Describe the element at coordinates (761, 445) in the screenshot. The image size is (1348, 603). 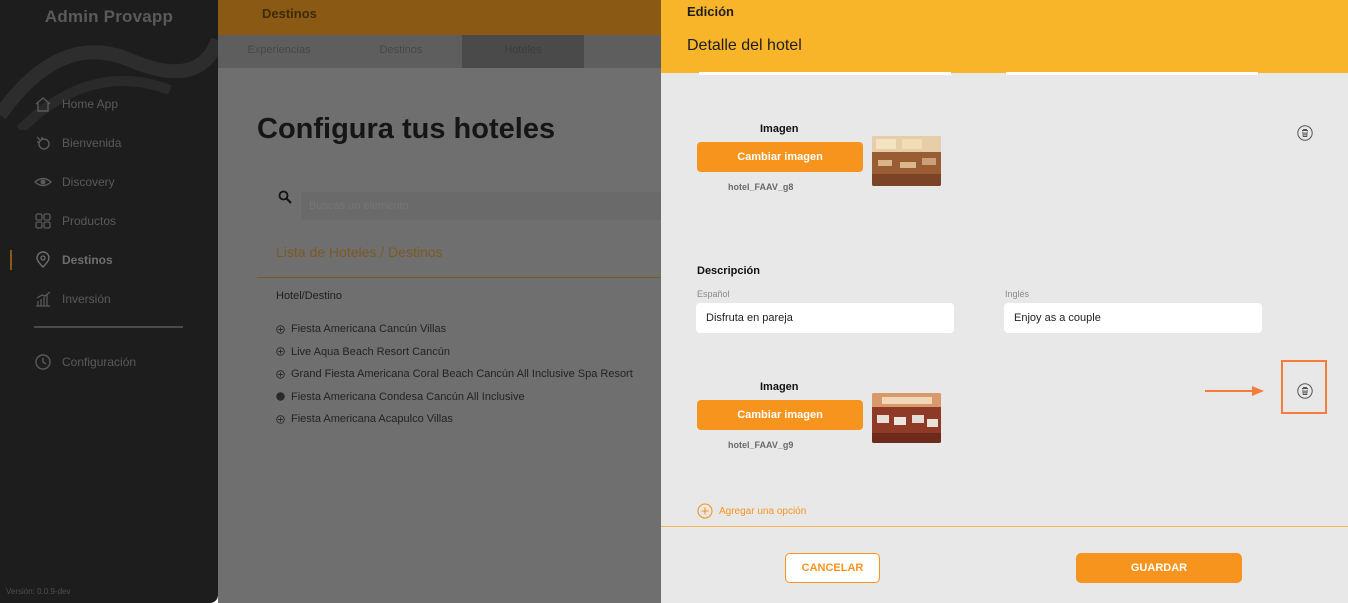
I see `image-file-name: hotel_FAAV_g9` at that location.